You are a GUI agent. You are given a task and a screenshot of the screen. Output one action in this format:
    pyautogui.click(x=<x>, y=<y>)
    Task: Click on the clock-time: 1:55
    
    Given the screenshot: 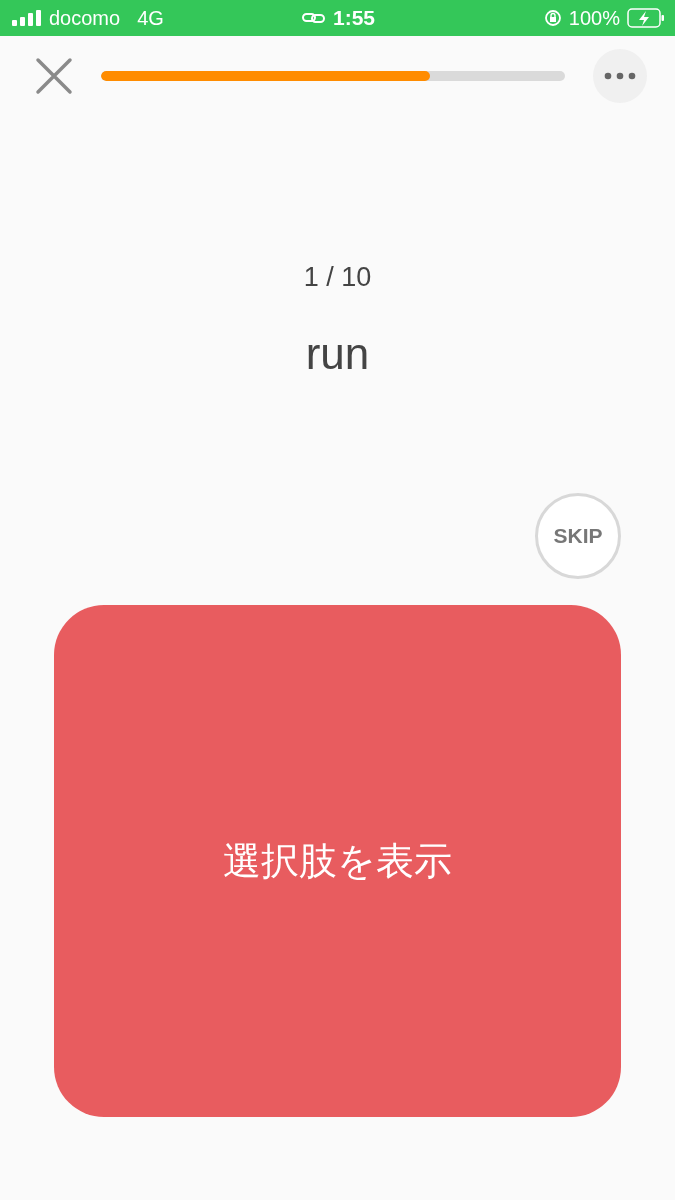 What is the action you would take?
    pyautogui.click(x=354, y=18)
    